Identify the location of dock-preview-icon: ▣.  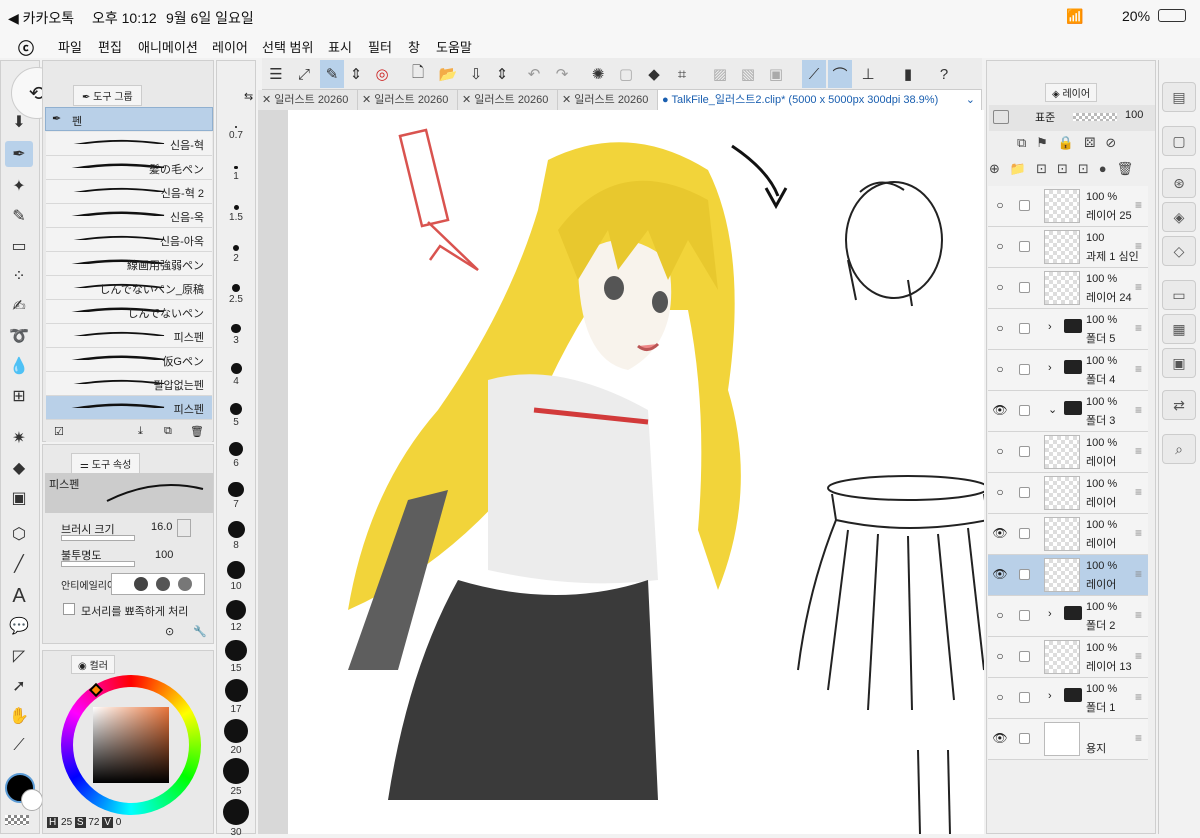
(1179, 363).